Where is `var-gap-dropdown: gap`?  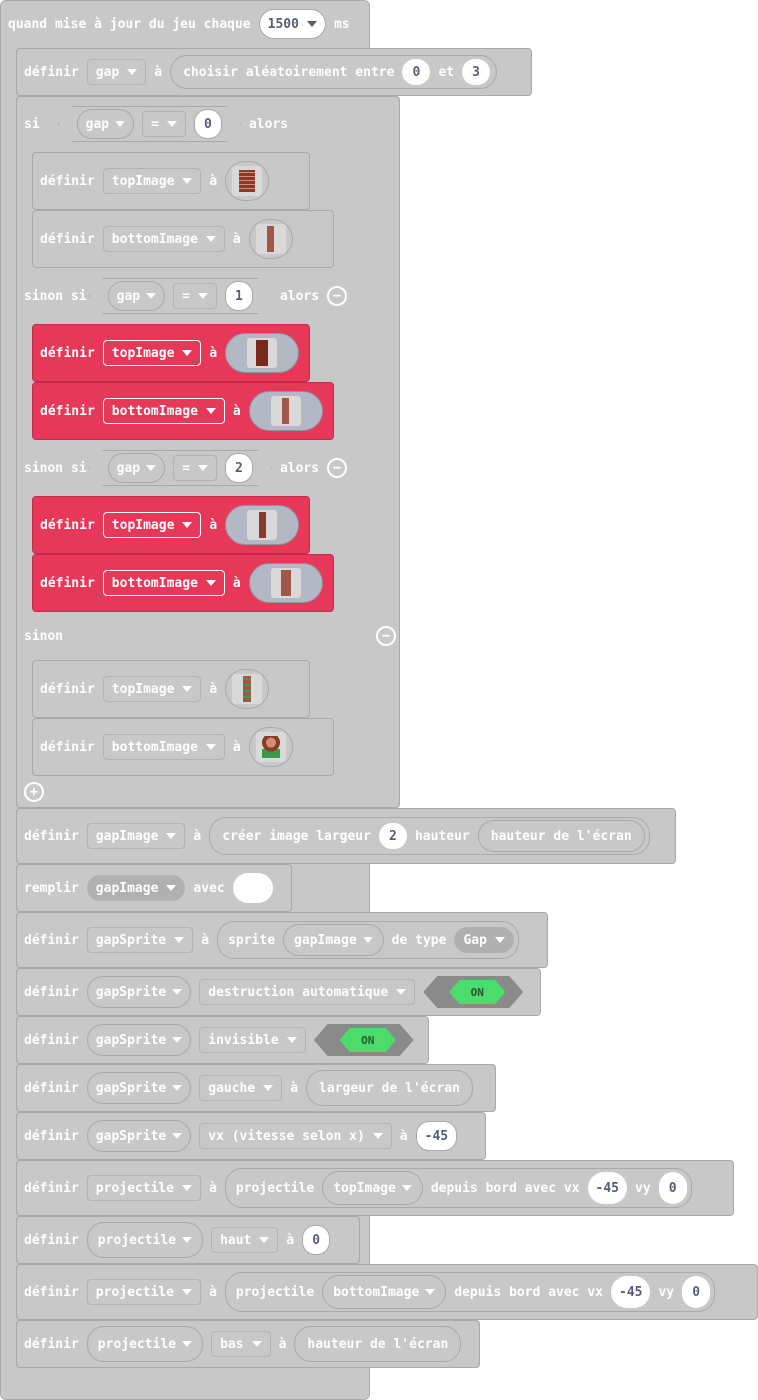
var-gap-dropdown: gap is located at coordinates (116, 72).